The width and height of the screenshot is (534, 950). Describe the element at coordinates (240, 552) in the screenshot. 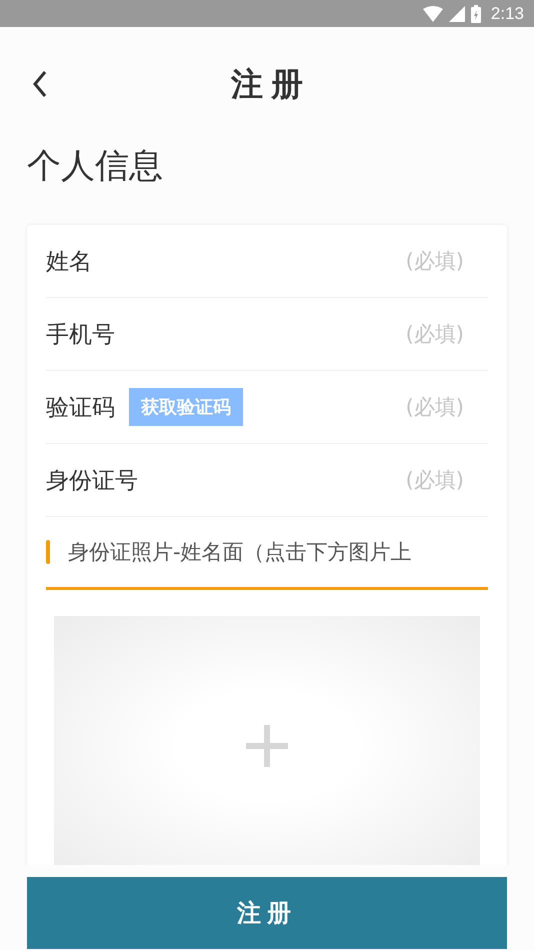

I see `photo-label: 身份证照片-姓名面（点击下方图片上` at that location.